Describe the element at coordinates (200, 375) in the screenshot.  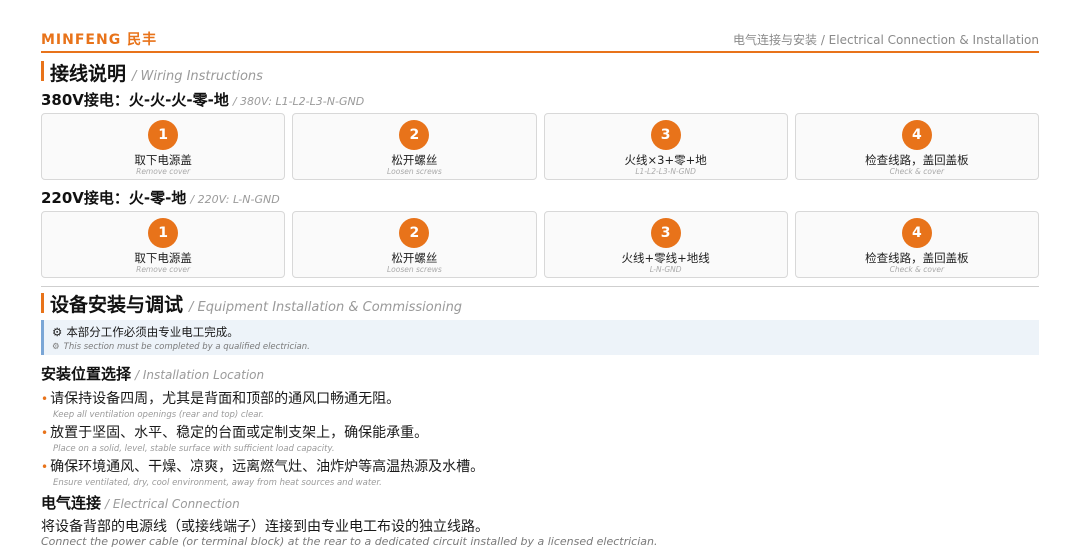
I see `location-subtitle: / Installation Location` at that location.